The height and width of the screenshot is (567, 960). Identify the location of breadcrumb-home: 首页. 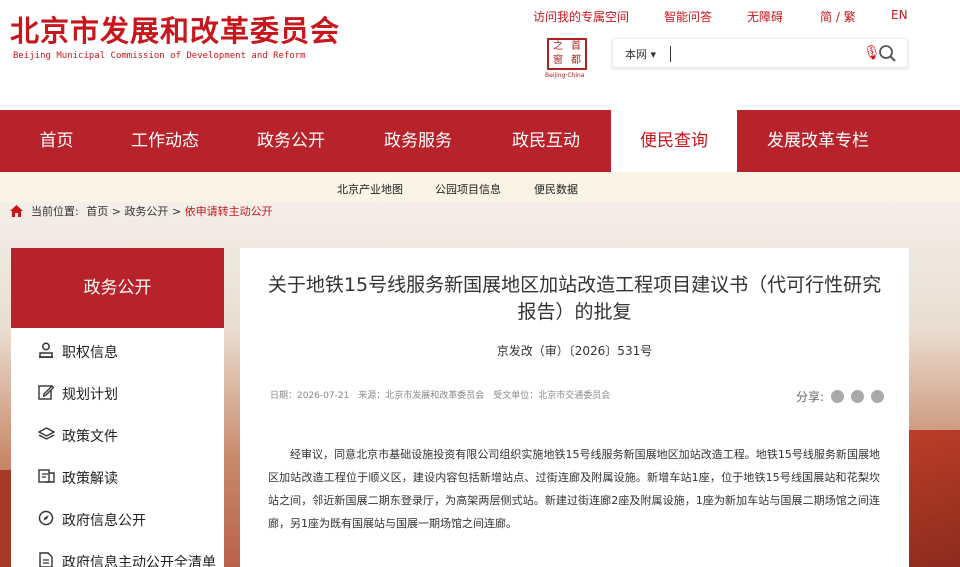
(97, 211).